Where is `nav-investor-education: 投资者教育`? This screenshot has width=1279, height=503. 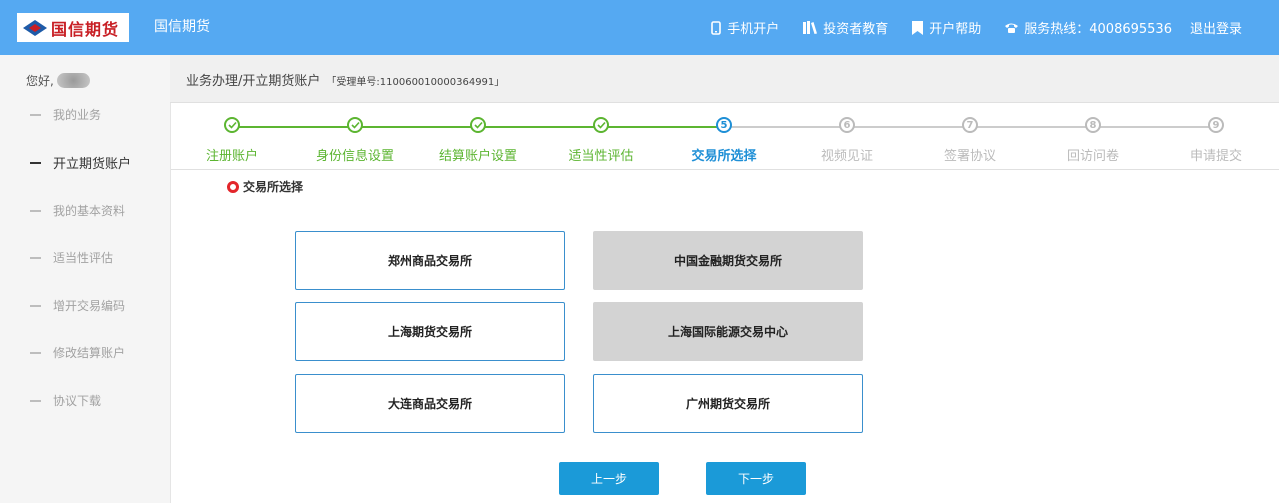 nav-investor-education: 投资者教育 is located at coordinates (845, 27).